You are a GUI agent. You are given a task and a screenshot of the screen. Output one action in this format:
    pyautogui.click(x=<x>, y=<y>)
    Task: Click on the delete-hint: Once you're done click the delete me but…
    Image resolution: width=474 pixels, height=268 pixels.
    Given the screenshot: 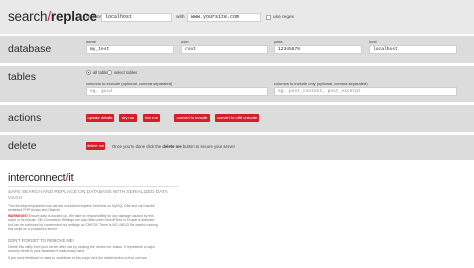 What is the action you would take?
    pyautogui.click(x=173, y=146)
    